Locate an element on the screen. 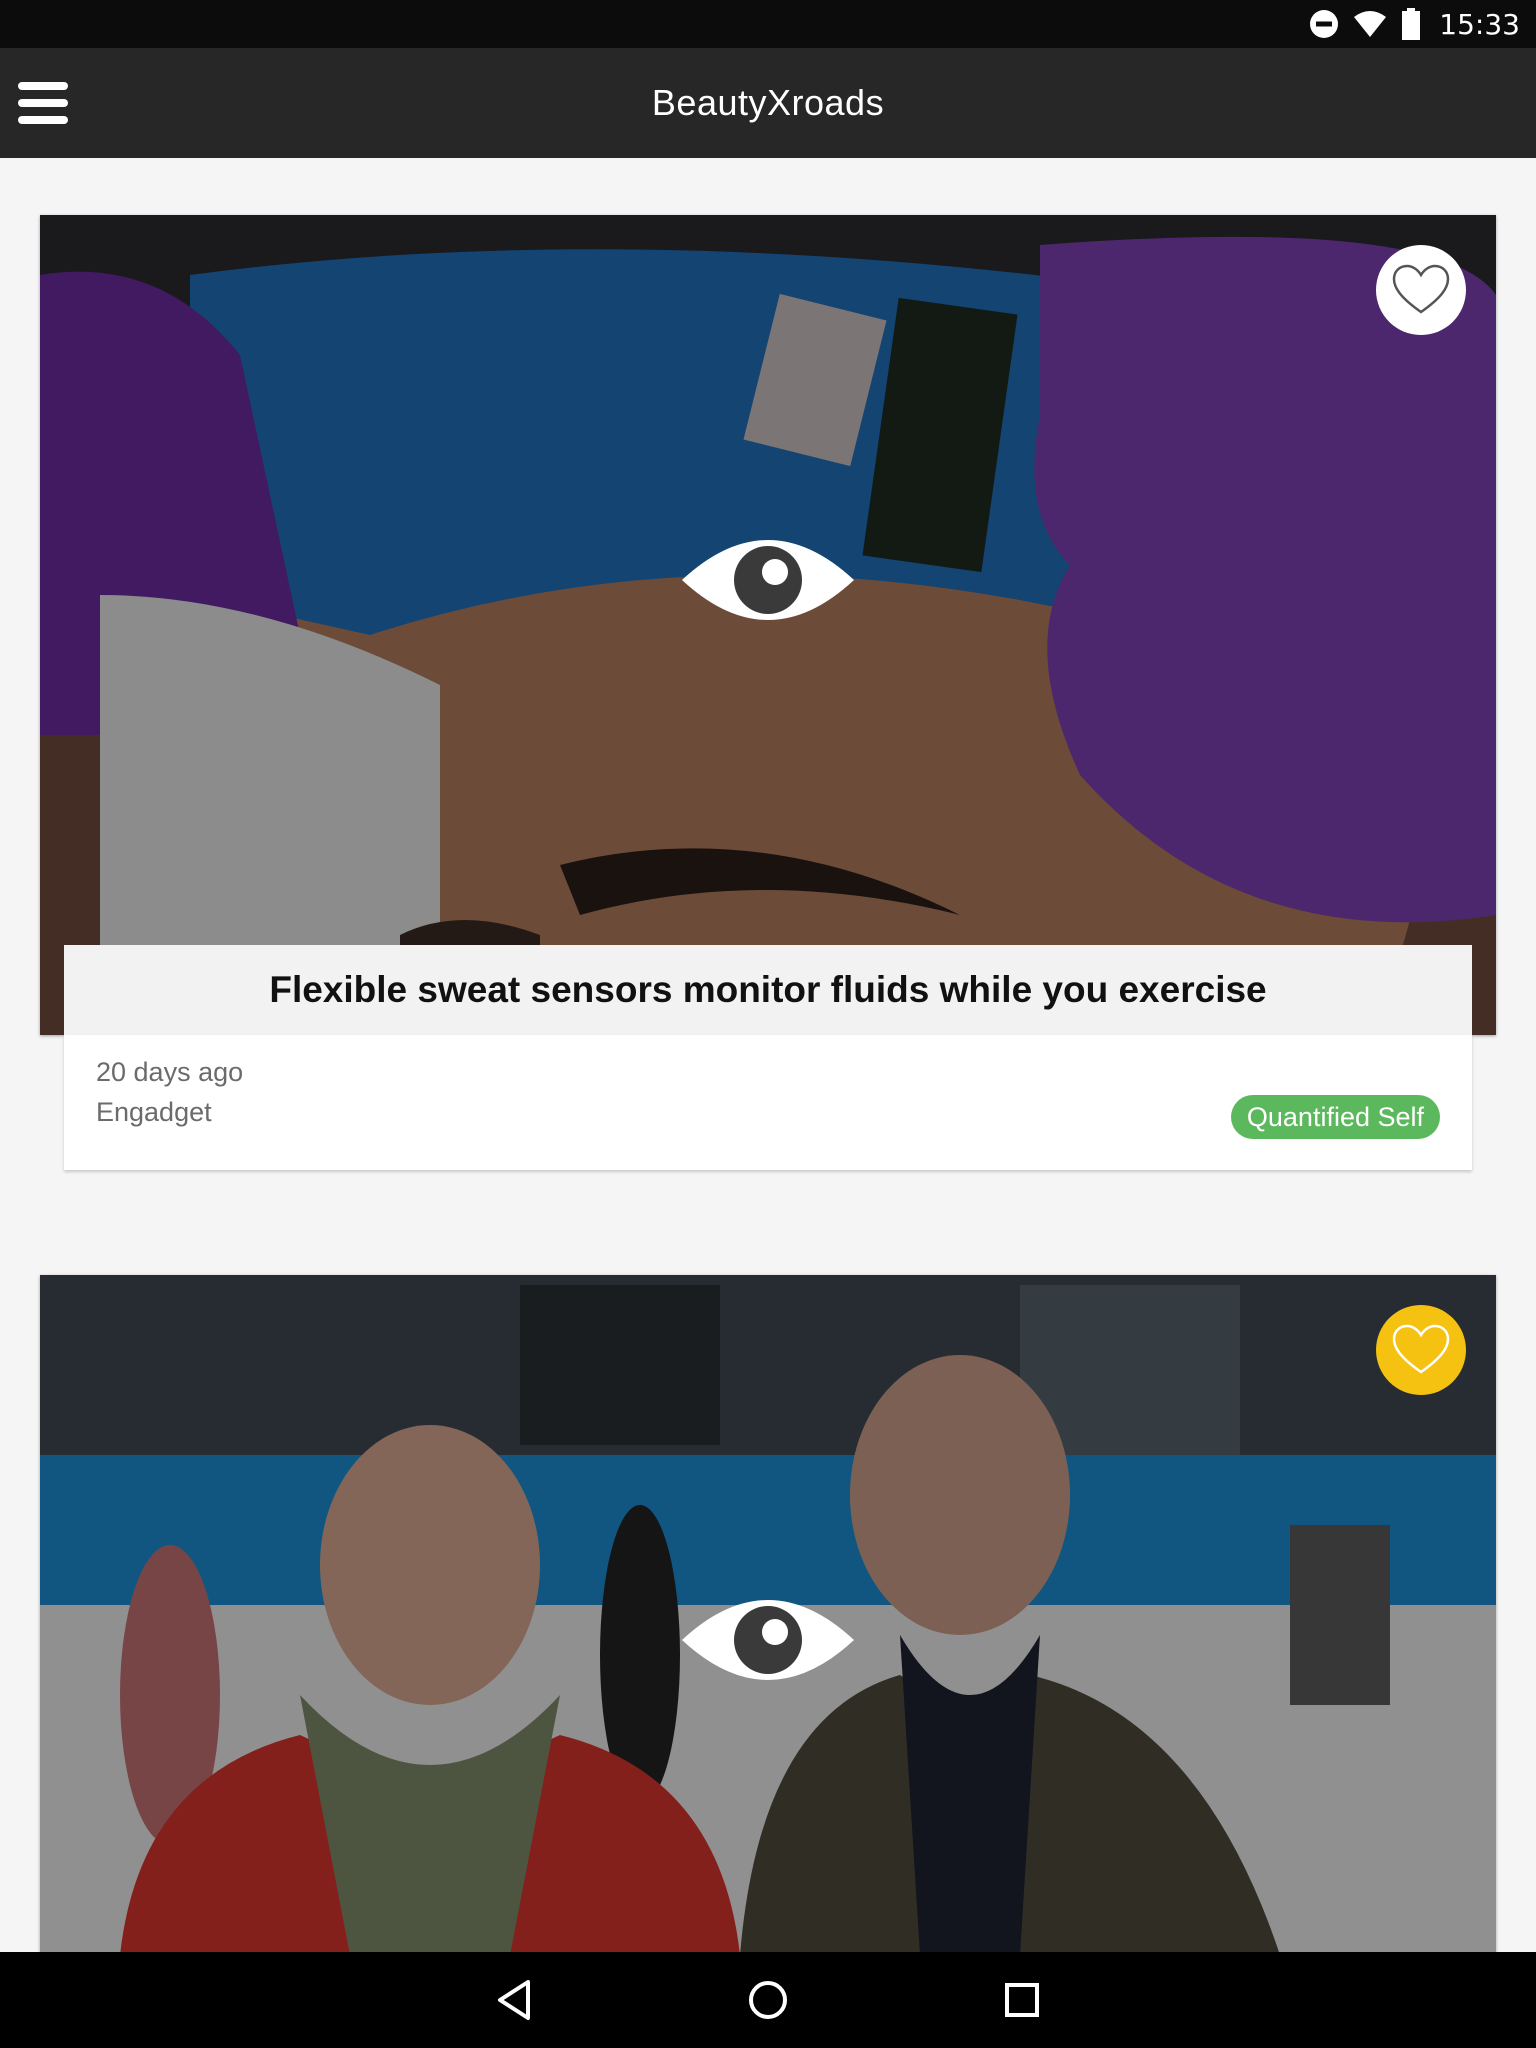 The width and height of the screenshot is (1536, 2048). app-title: BeautyXroads is located at coordinates (768, 102).